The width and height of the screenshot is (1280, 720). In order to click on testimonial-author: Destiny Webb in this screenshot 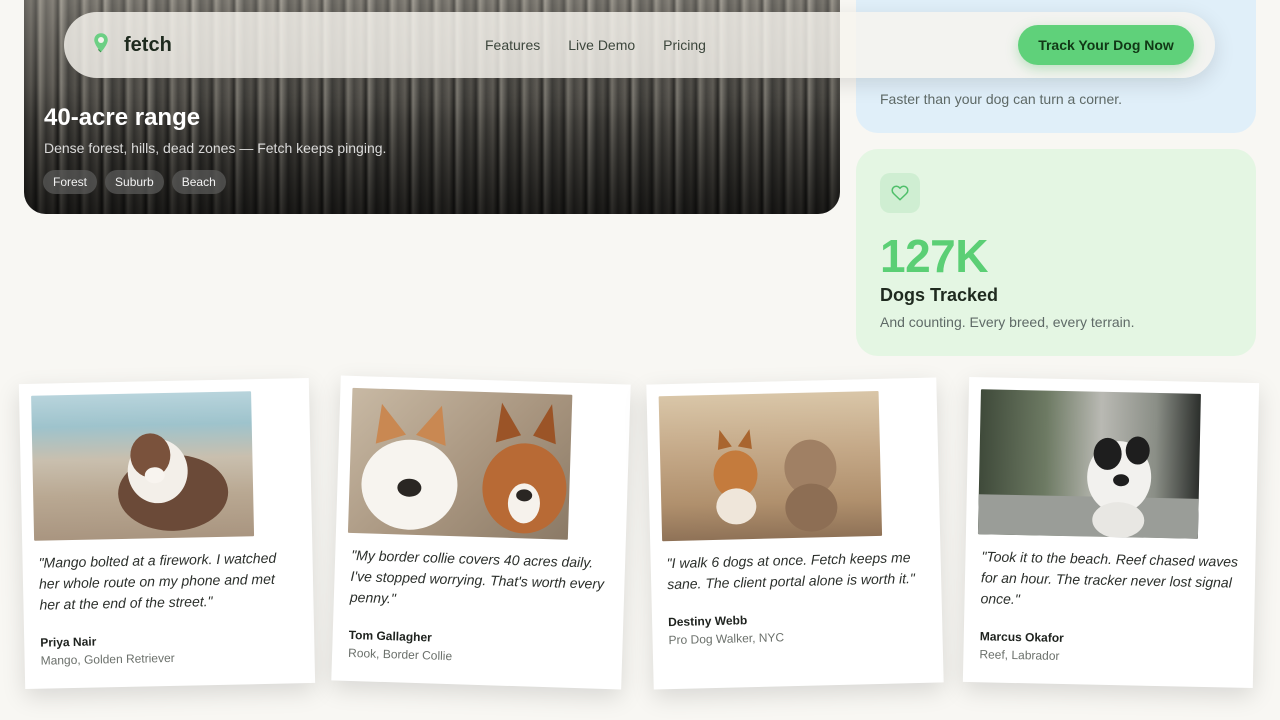, I will do `click(707, 621)`.